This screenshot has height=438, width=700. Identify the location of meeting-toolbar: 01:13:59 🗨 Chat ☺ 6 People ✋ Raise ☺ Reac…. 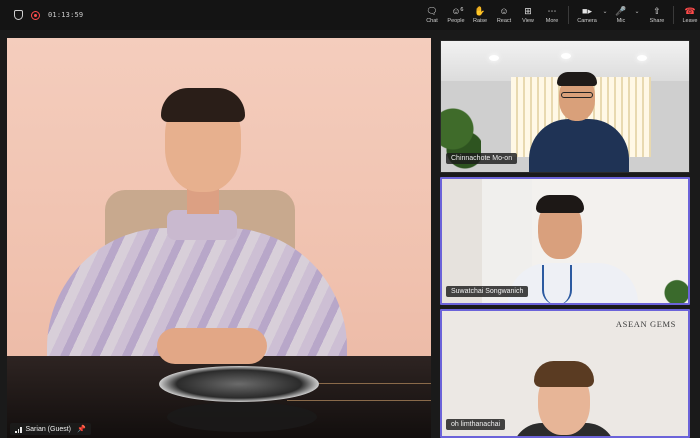
(350, 15).